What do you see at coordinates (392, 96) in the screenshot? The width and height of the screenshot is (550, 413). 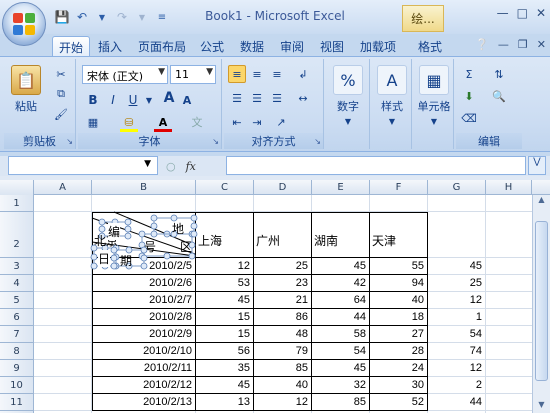 I see `styles-button: A 样式 ▼` at bounding box center [392, 96].